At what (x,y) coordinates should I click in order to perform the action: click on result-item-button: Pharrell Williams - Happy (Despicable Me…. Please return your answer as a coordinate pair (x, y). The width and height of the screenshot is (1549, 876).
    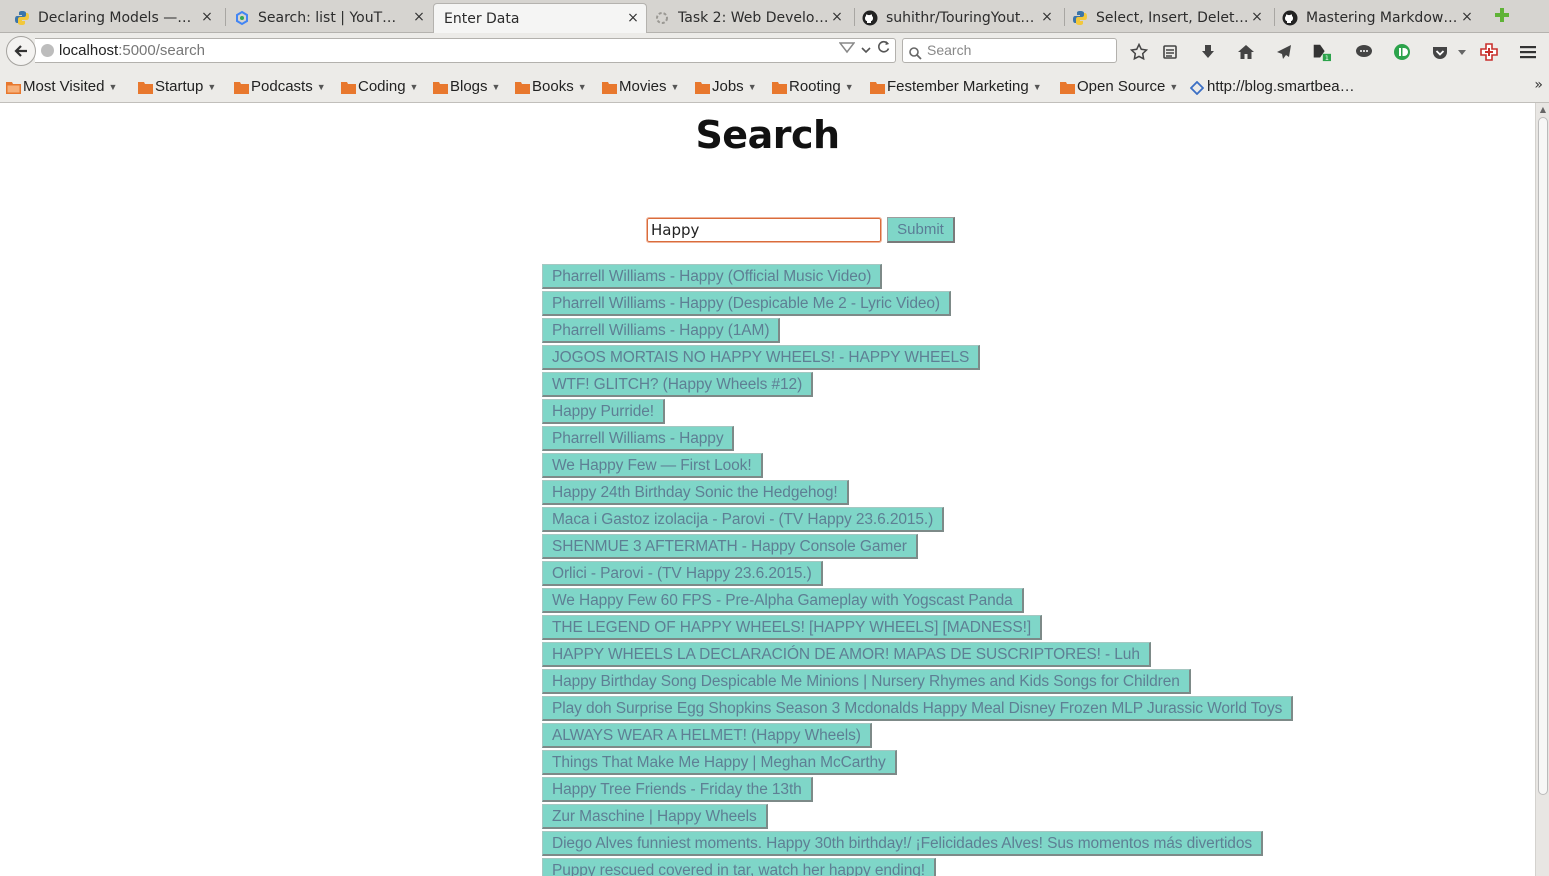
    Looking at the image, I should click on (746, 303).